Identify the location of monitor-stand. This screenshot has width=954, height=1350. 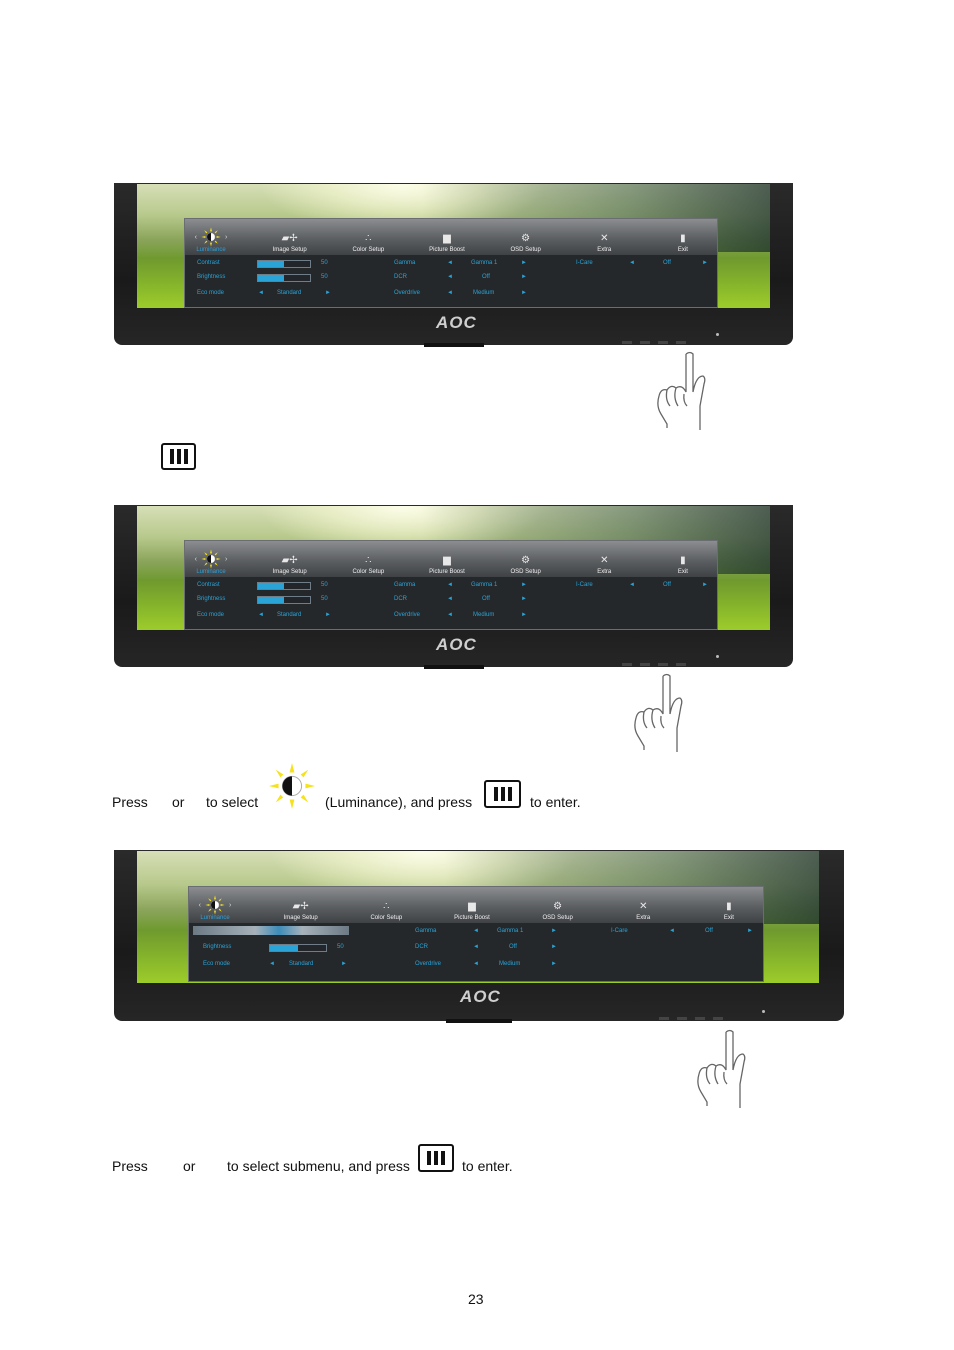
(479, 1021).